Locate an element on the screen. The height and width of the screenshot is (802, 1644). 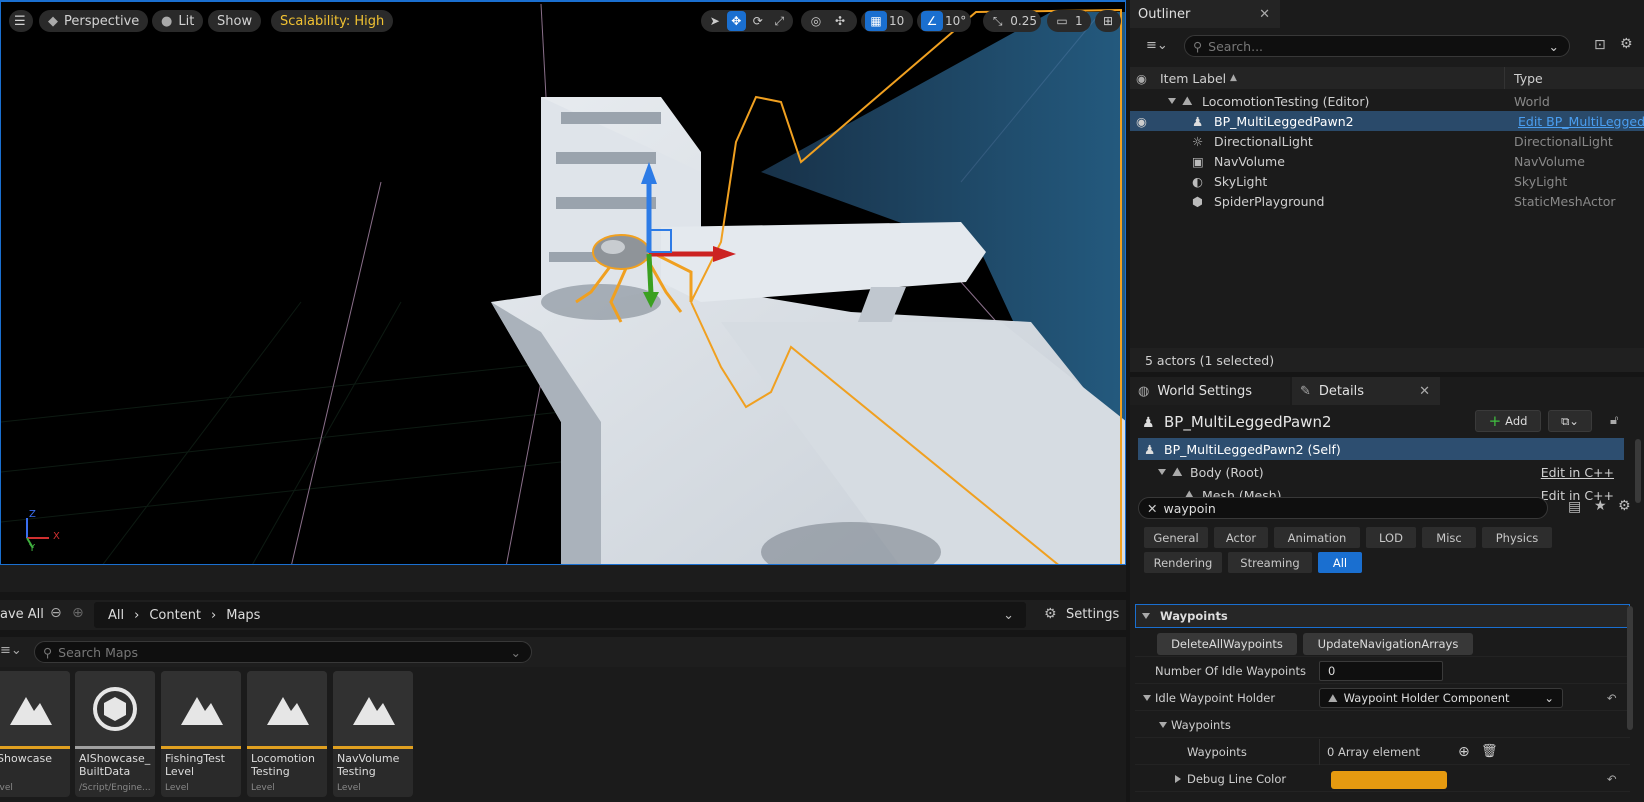
col-type: Type is located at coordinates (1528, 78).